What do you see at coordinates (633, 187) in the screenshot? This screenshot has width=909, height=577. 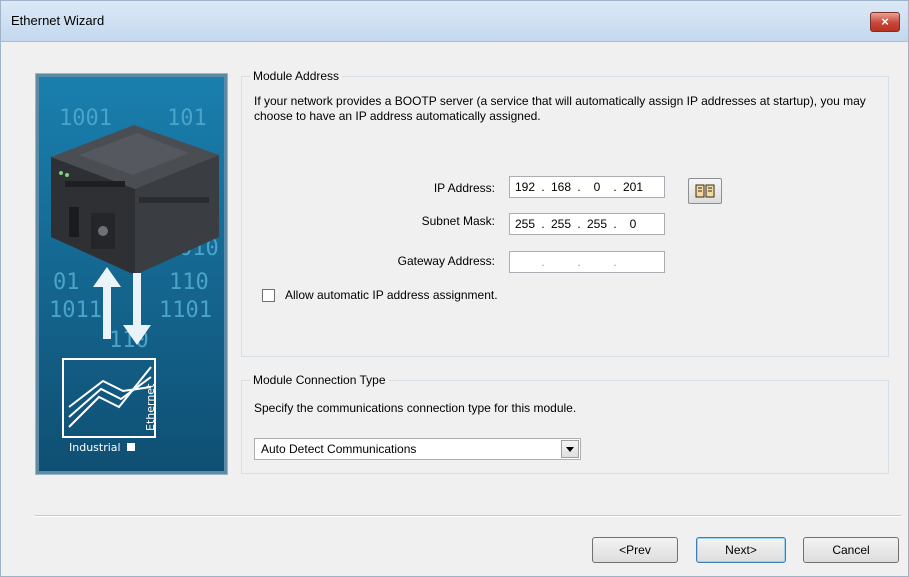 I see `ip-octet-4: 201` at bounding box center [633, 187].